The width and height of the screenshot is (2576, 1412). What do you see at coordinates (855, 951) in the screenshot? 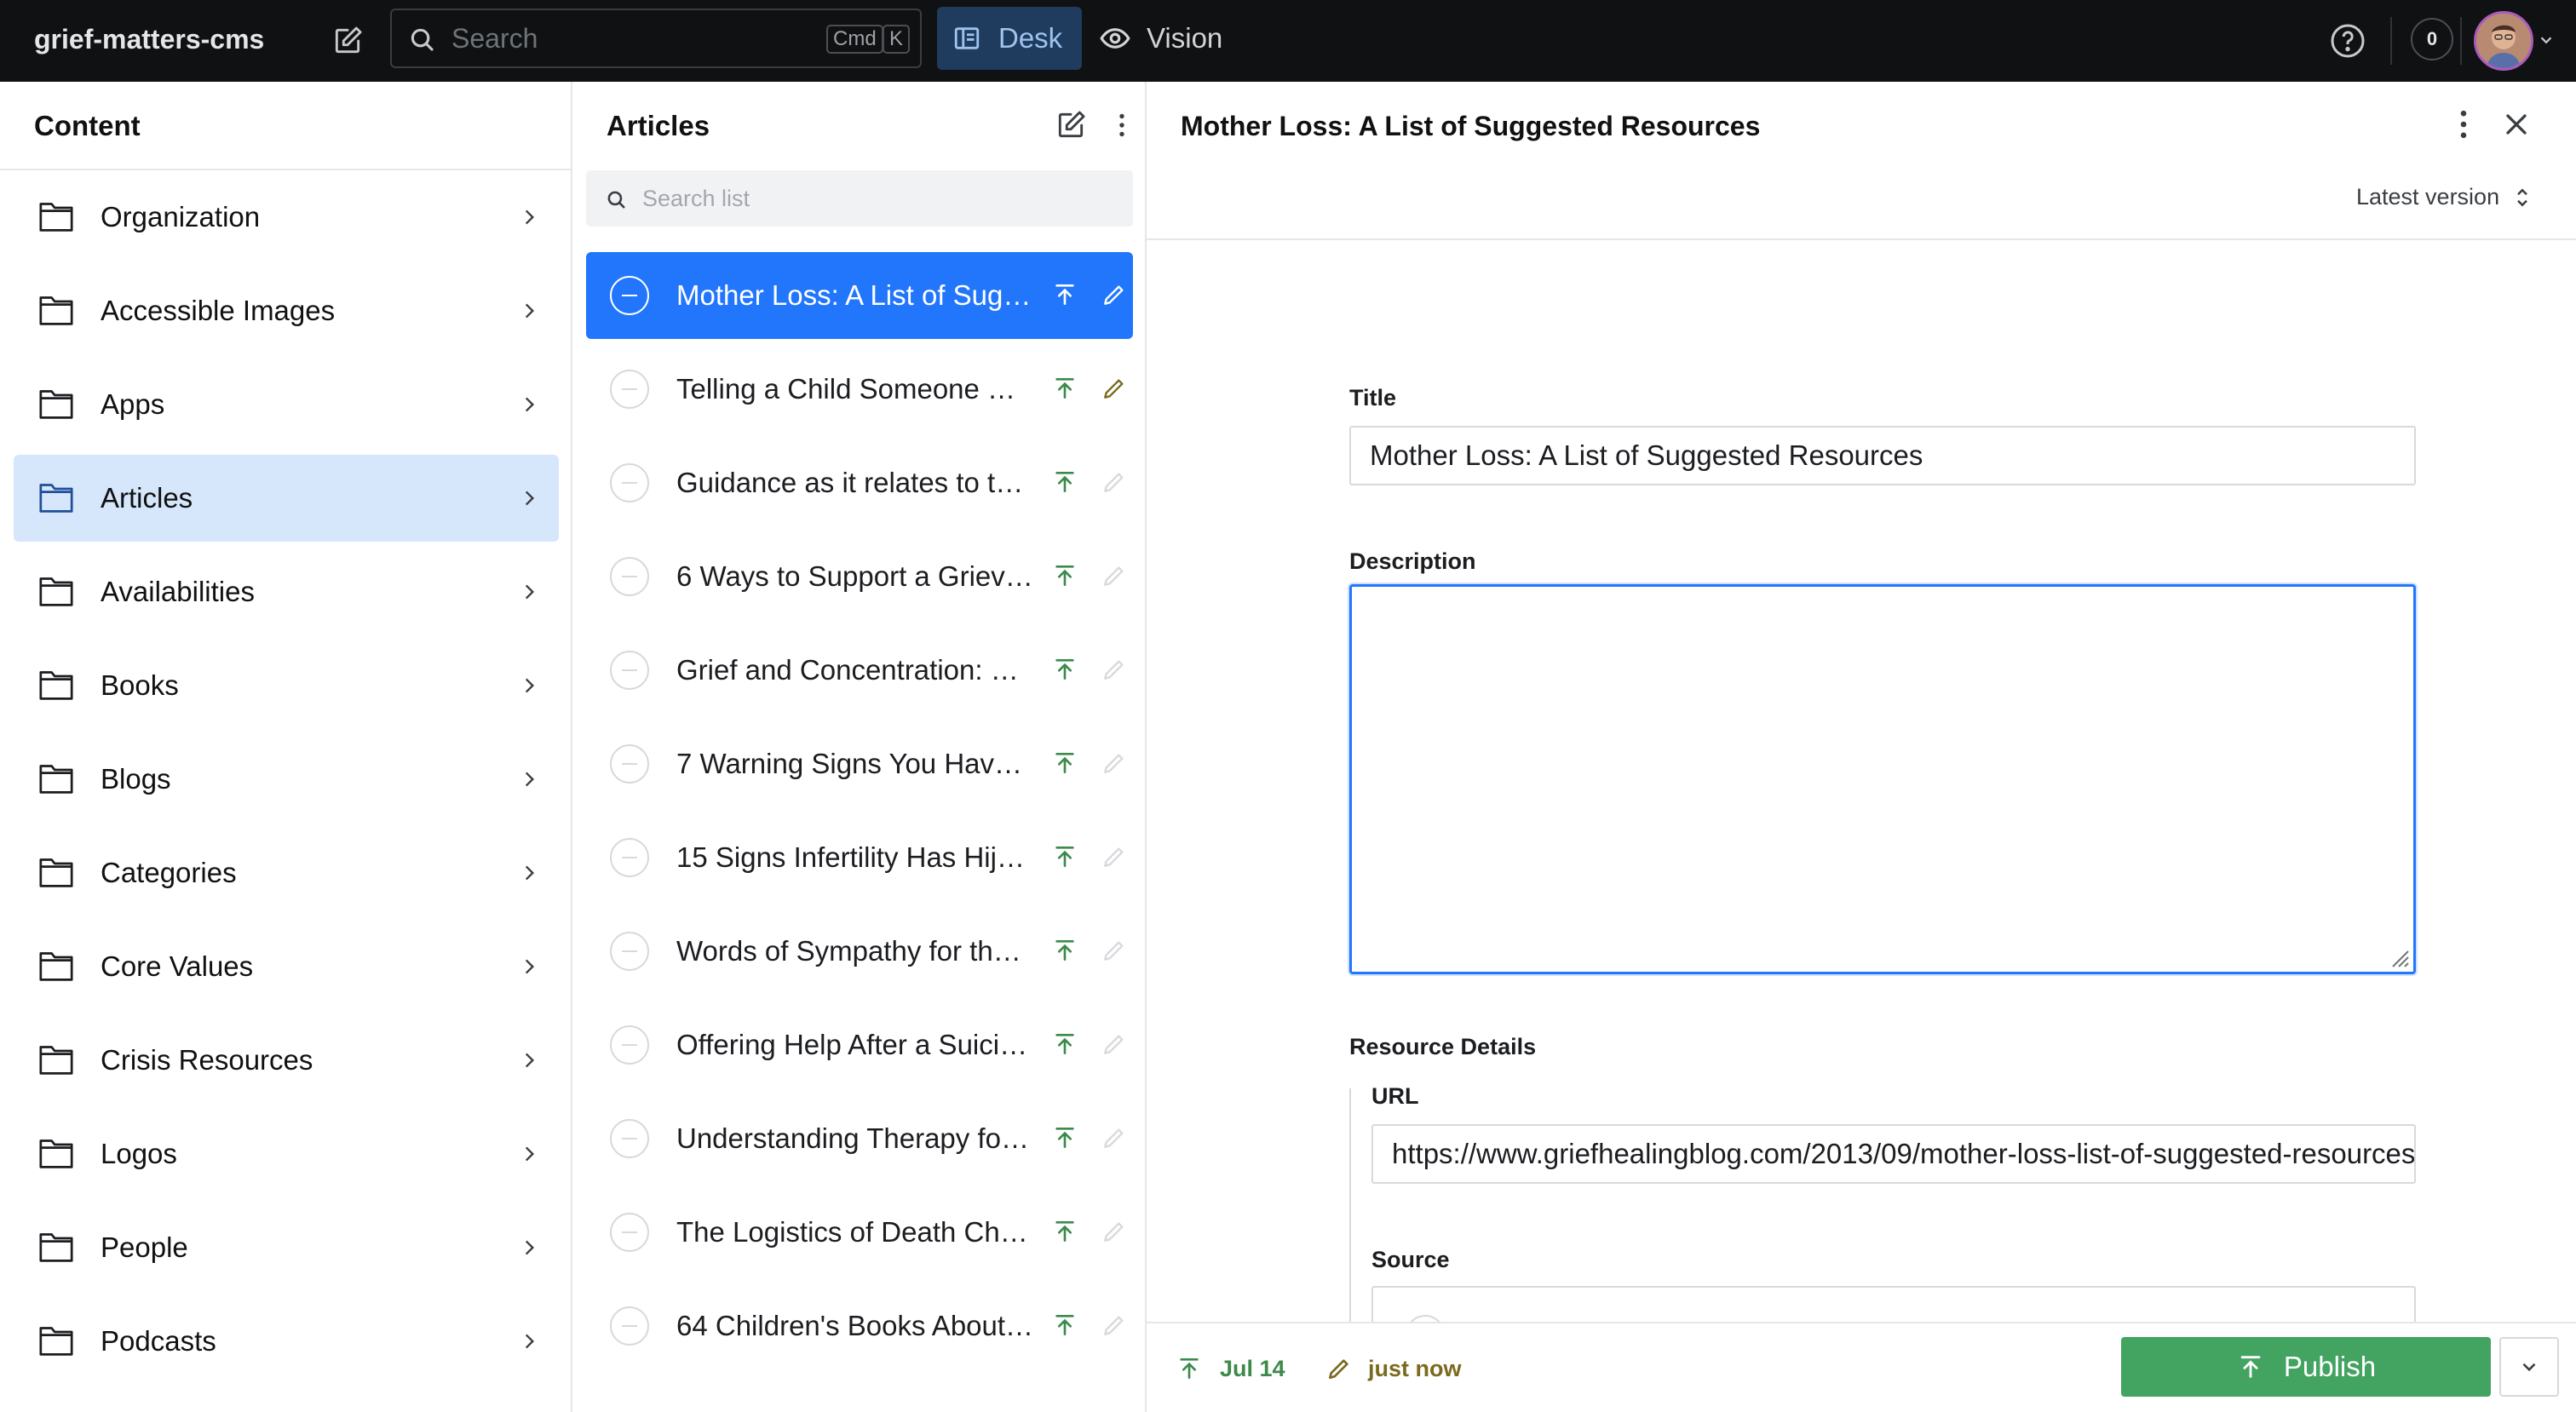
I see `article-title: Words of Sympathy for the Bereaved` at bounding box center [855, 951].